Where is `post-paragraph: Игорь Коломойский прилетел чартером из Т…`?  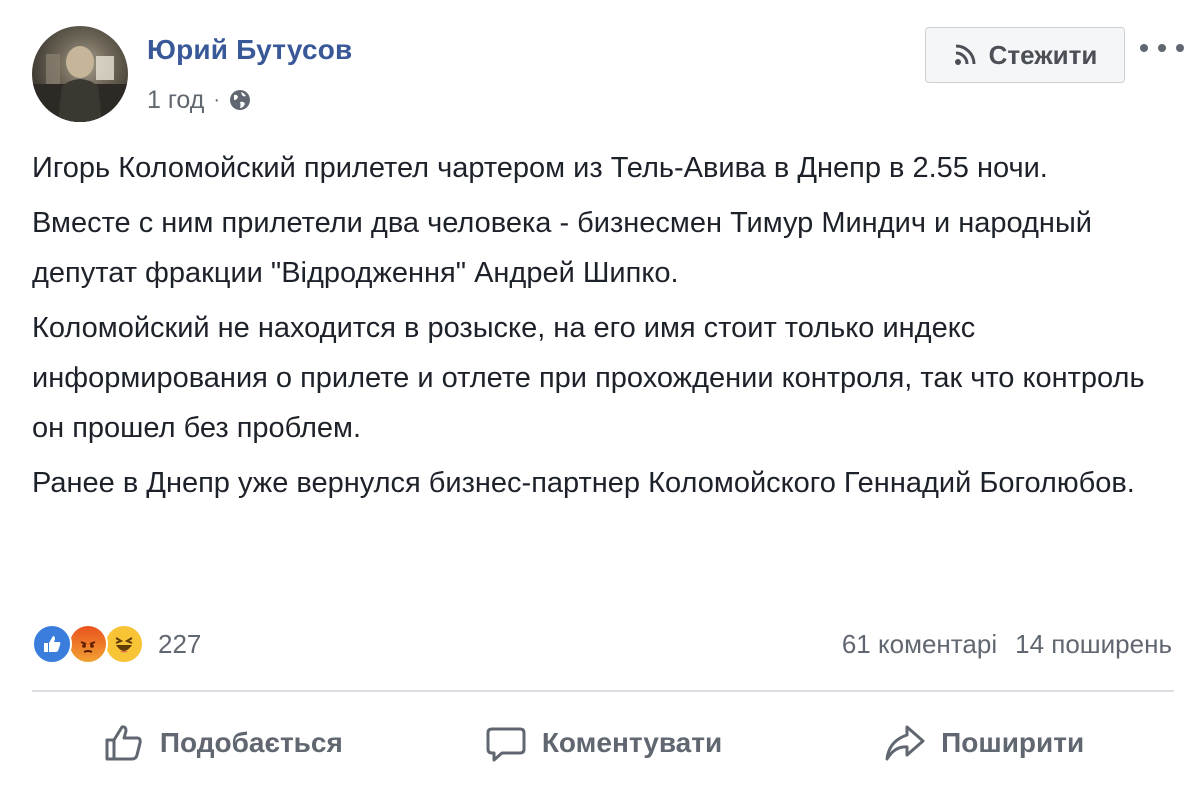
post-paragraph: Игорь Коломойский прилетел чартером из Т… is located at coordinates (540, 168).